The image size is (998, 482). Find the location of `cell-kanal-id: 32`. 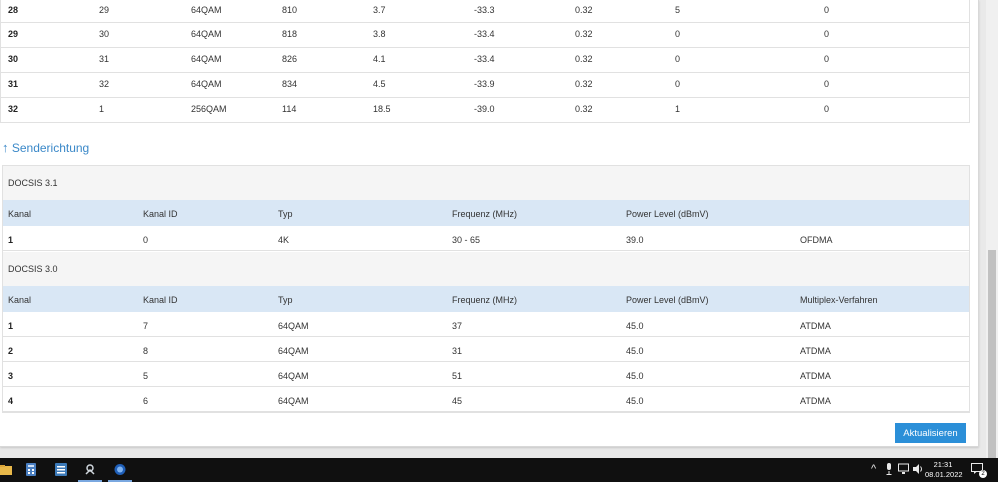

cell-kanal-id: 32 is located at coordinates (104, 84).